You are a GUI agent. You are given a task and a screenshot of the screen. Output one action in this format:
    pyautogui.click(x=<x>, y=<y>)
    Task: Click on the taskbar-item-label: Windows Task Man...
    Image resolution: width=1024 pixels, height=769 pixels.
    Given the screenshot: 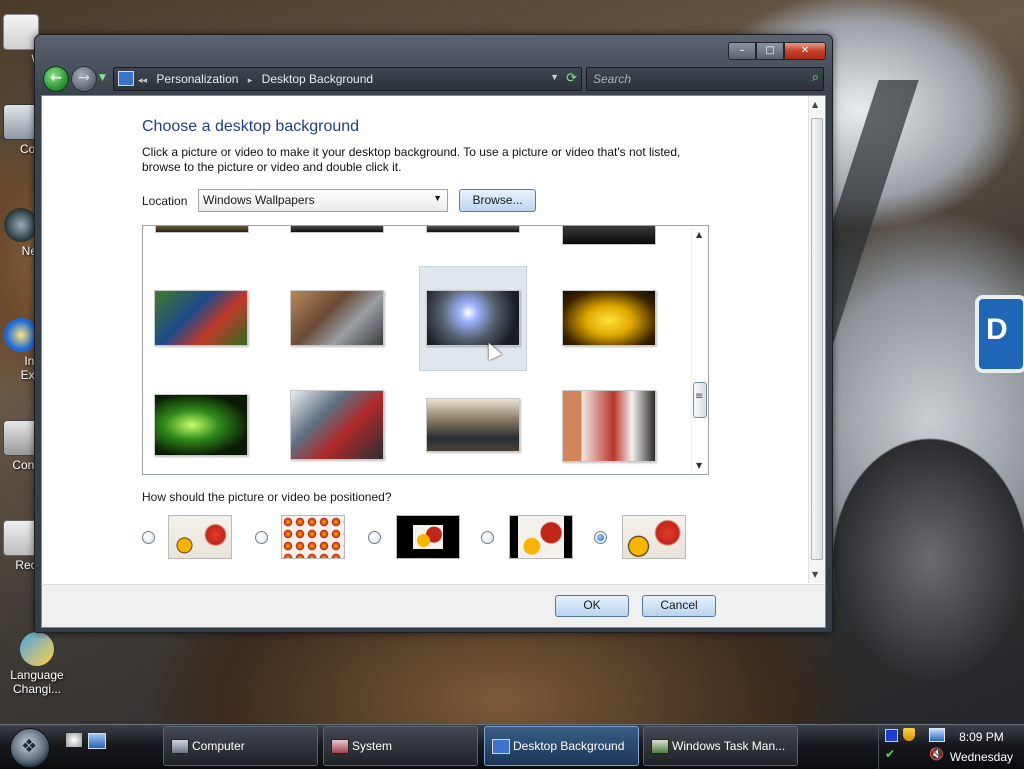 What is the action you would take?
    pyautogui.click(x=729, y=746)
    